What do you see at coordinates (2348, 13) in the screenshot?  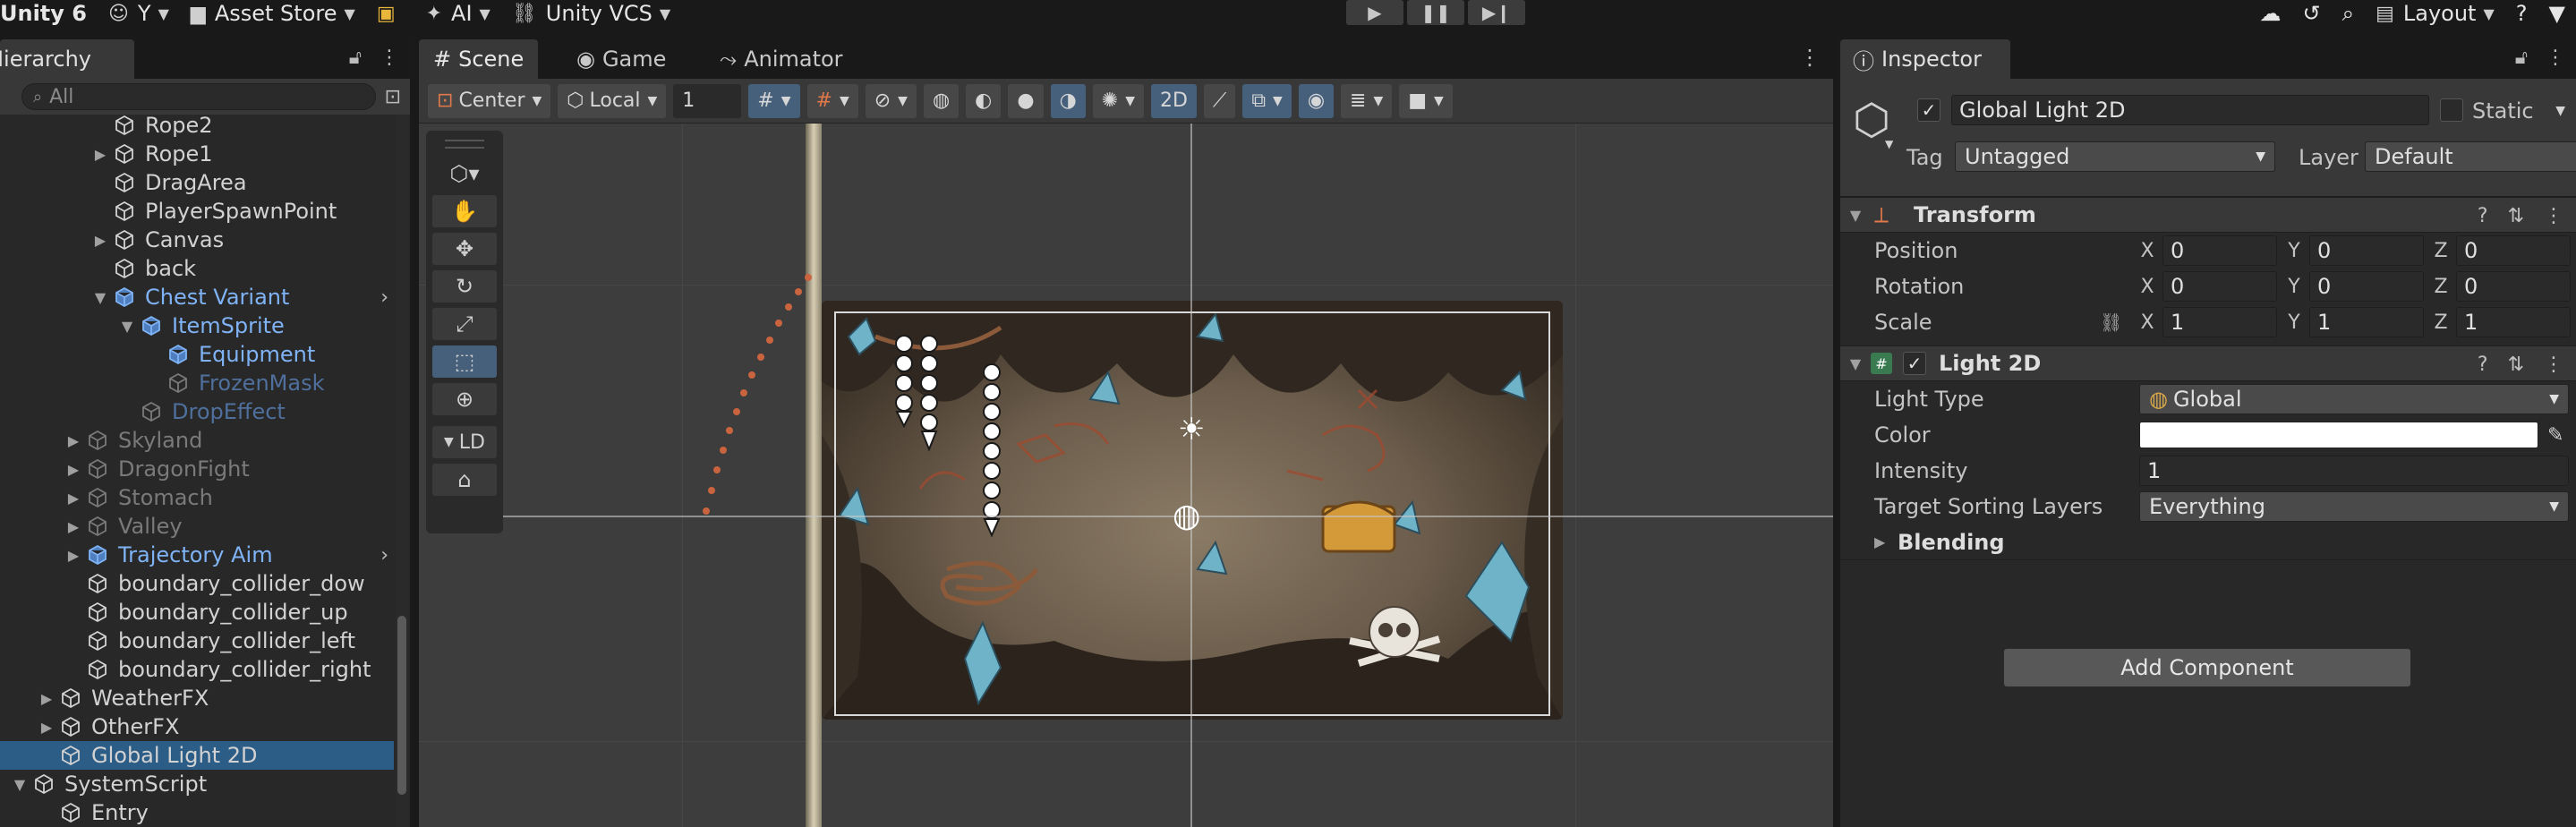 I see `search-button: ⌕` at bounding box center [2348, 13].